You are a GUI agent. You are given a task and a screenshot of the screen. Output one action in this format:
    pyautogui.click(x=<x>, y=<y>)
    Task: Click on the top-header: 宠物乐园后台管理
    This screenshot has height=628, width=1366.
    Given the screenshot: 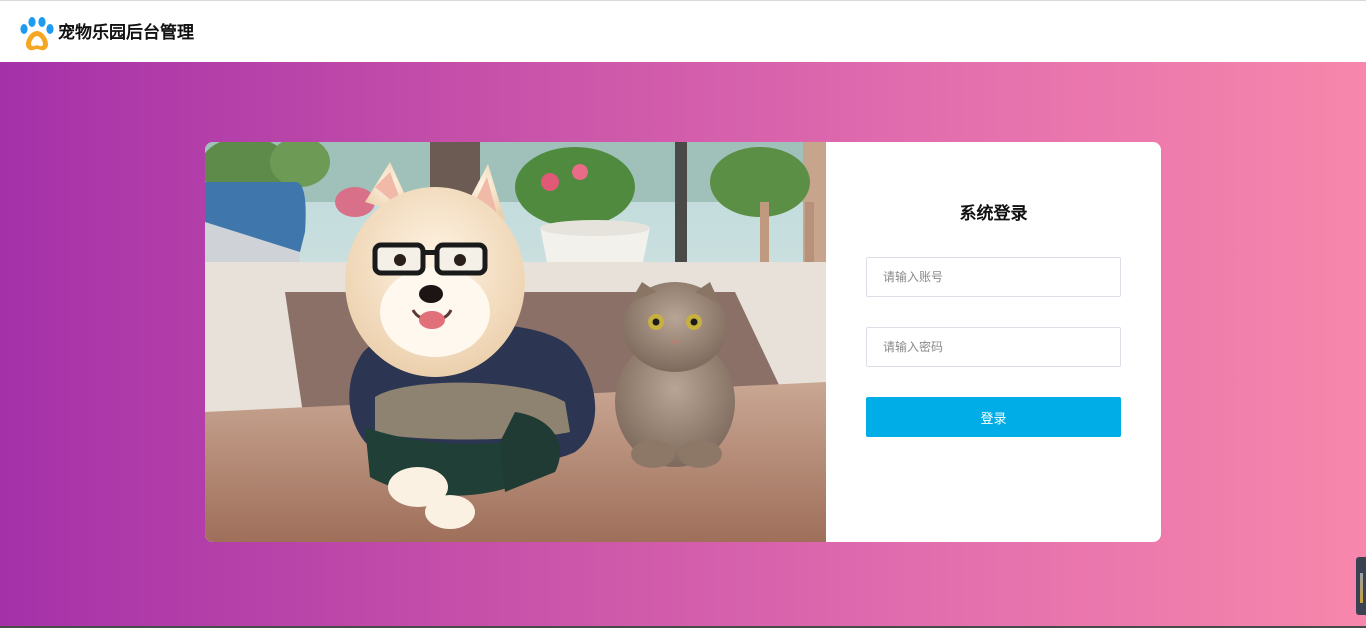 What is the action you would take?
    pyautogui.click(x=683, y=31)
    